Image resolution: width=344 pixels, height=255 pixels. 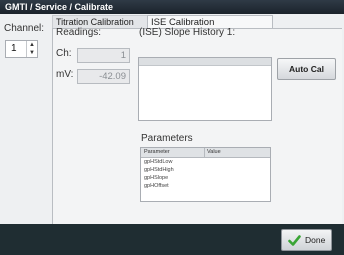 What do you see at coordinates (64, 53) in the screenshot?
I see `ch-label: Ch:` at bounding box center [64, 53].